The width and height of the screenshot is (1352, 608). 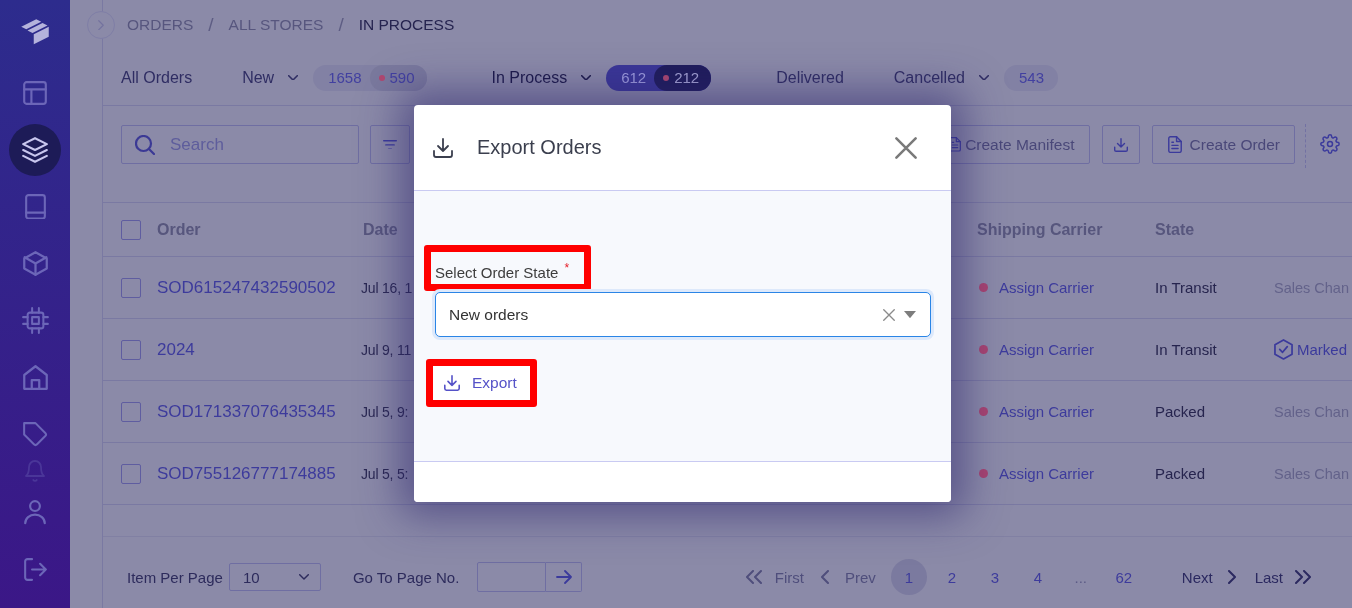 What do you see at coordinates (1031, 77) in the screenshot?
I see `total-count: 543` at bounding box center [1031, 77].